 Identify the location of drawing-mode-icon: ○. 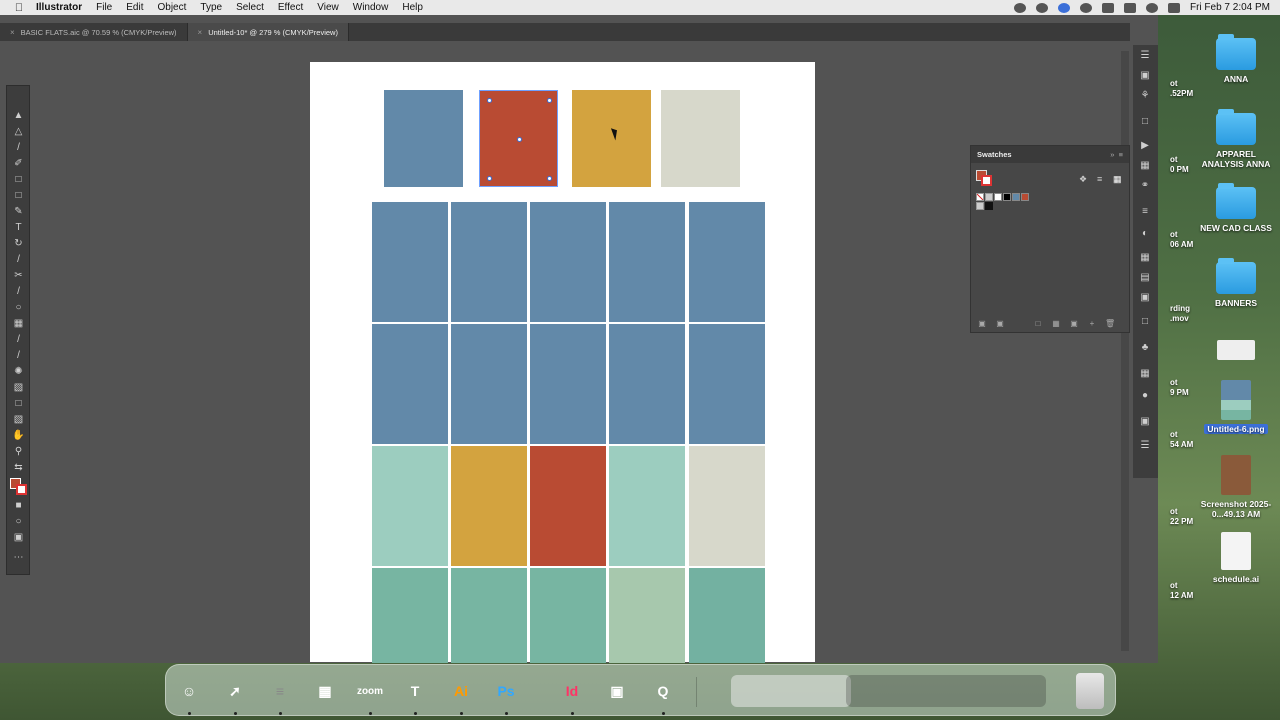
(18, 522).